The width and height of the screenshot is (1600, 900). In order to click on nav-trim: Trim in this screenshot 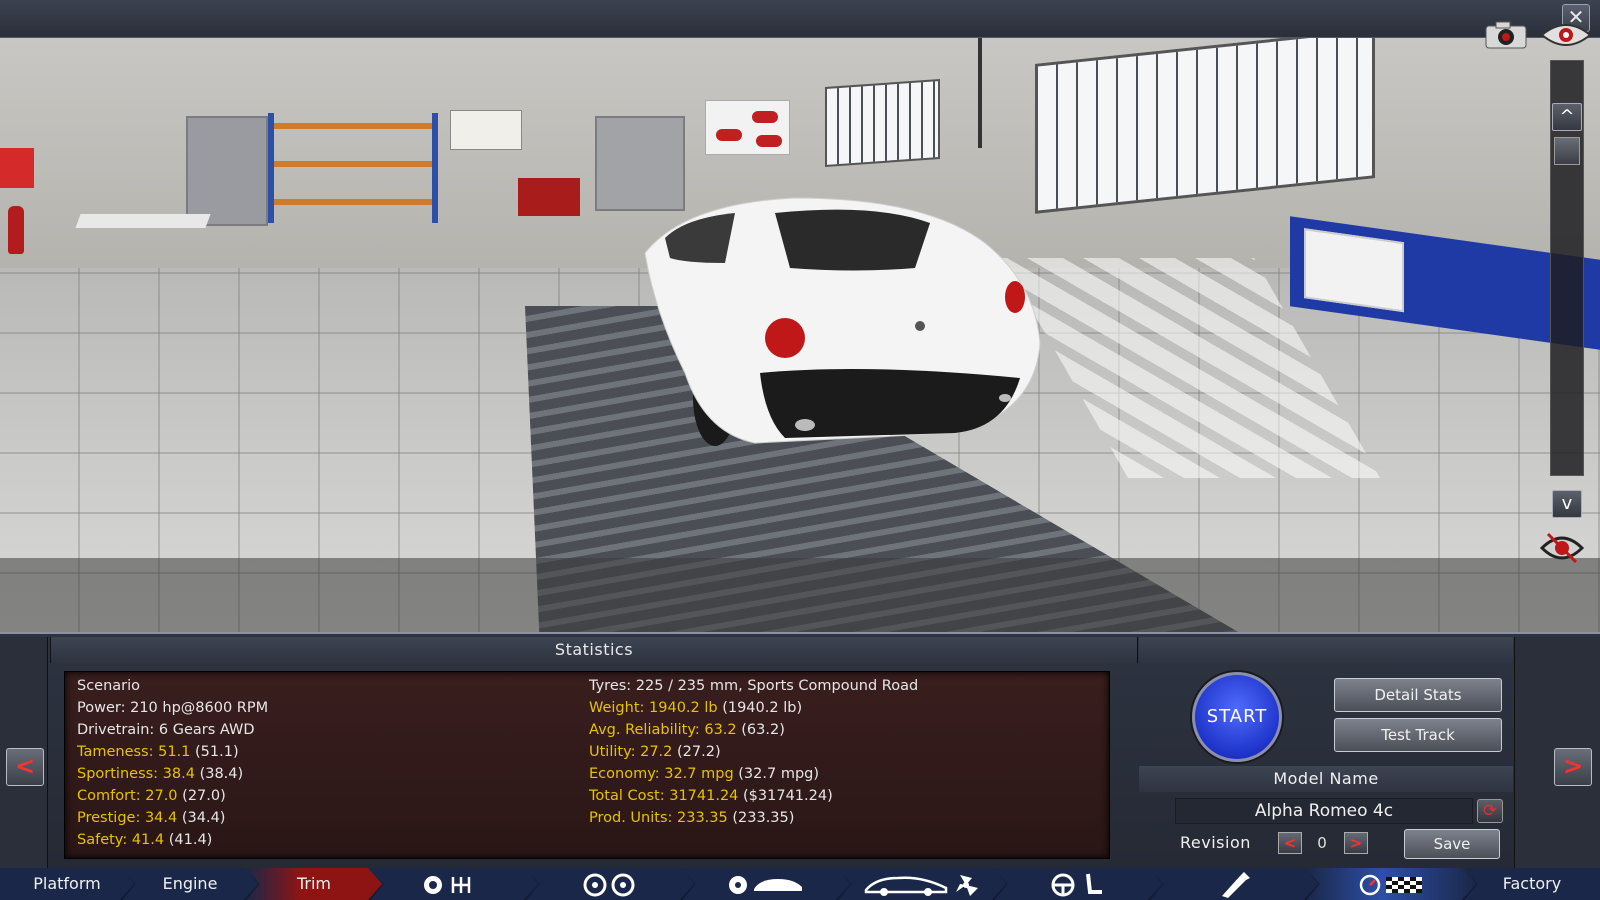, I will do `click(314, 884)`.